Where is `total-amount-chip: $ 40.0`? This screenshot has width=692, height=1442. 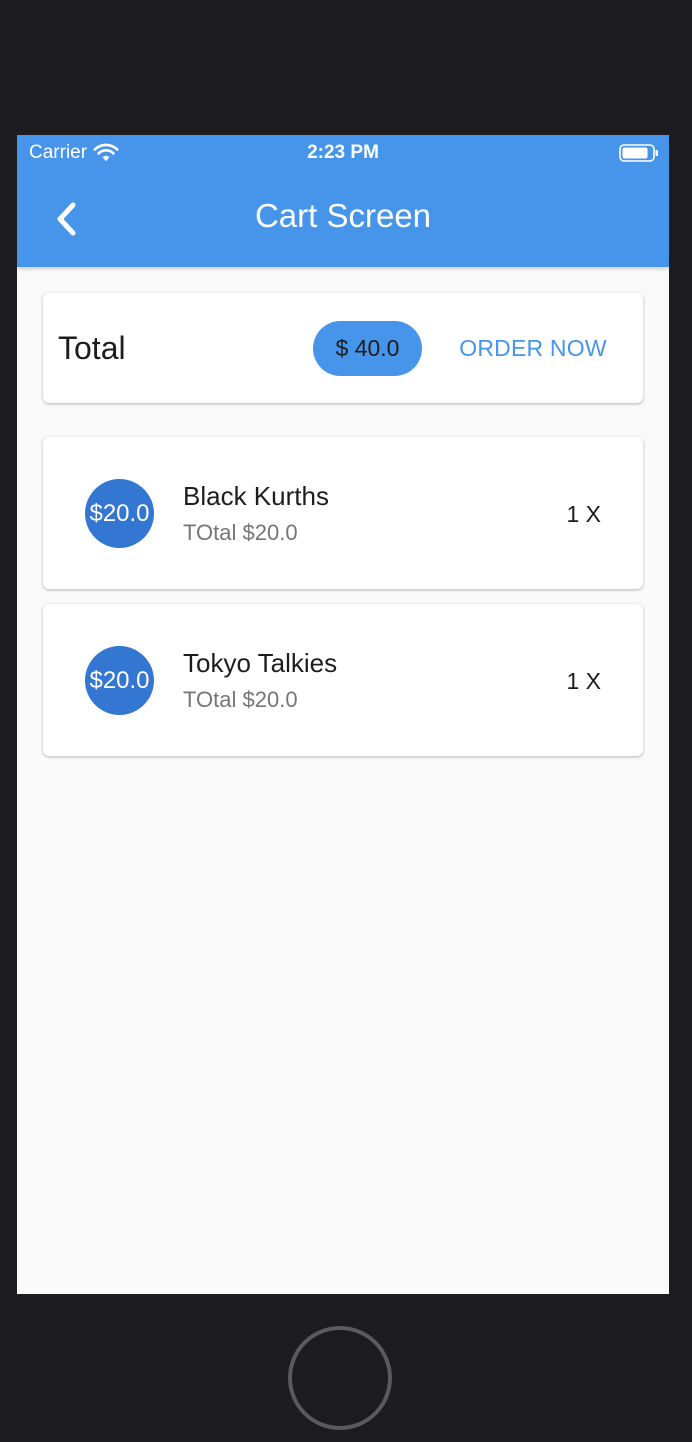 total-amount-chip: $ 40.0 is located at coordinates (367, 348).